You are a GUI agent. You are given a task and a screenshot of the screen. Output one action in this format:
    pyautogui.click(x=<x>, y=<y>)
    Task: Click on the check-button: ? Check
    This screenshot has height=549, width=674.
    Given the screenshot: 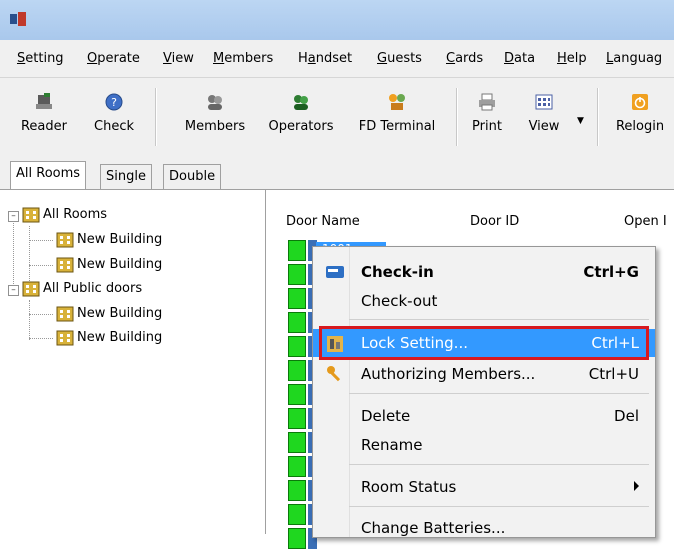 What is the action you would take?
    pyautogui.click(x=114, y=116)
    